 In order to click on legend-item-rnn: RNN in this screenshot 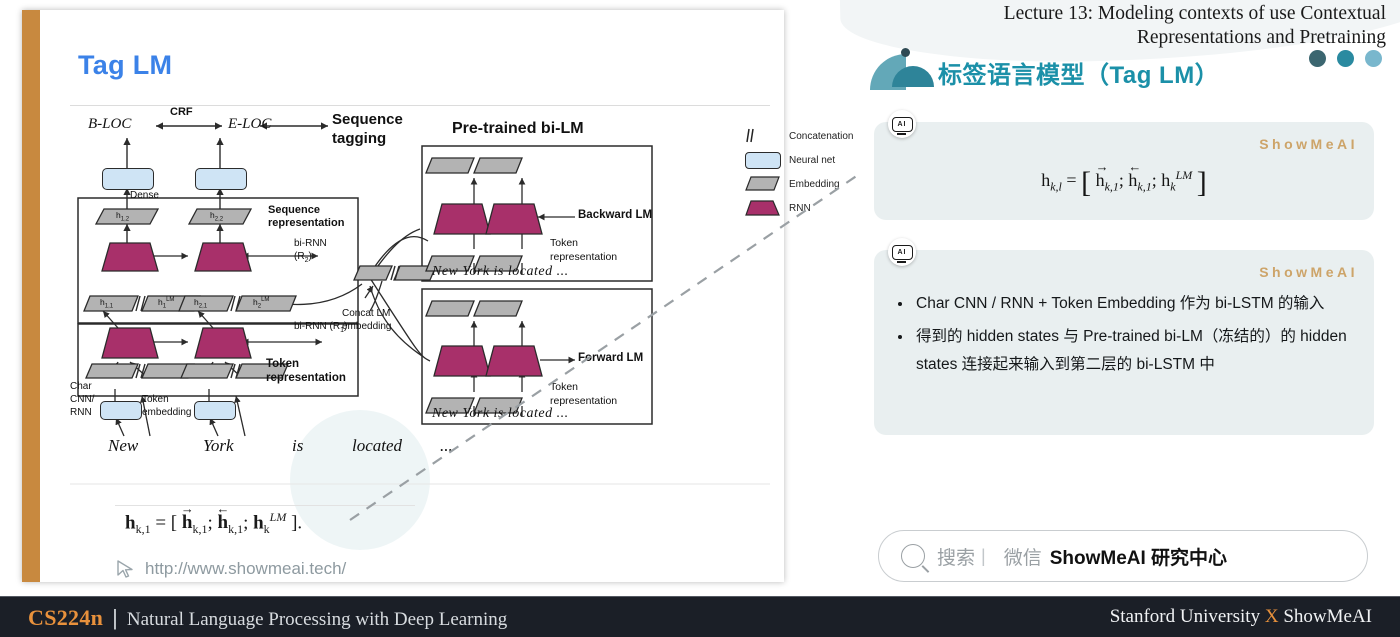, I will do `click(805, 208)`.